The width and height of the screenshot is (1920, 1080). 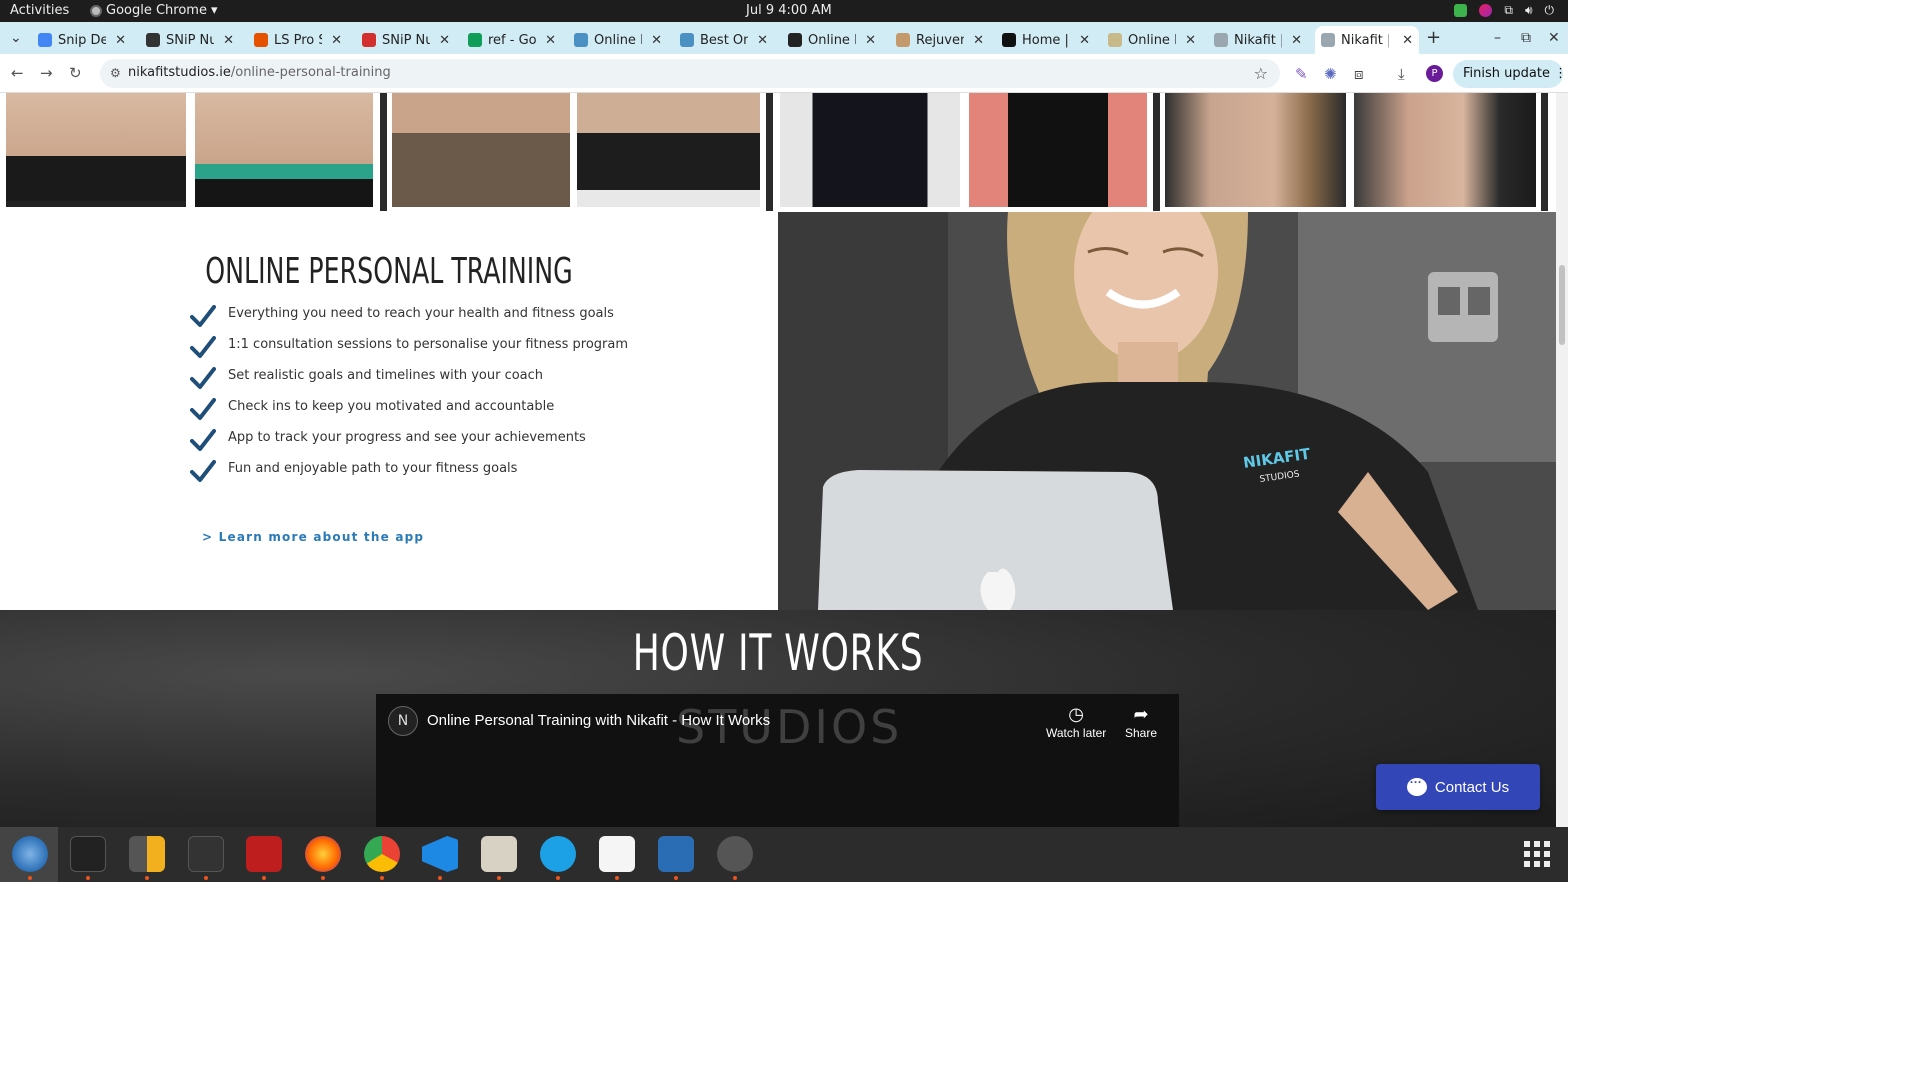 What do you see at coordinates (735, 854) in the screenshot?
I see `disk-icon` at bounding box center [735, 854].